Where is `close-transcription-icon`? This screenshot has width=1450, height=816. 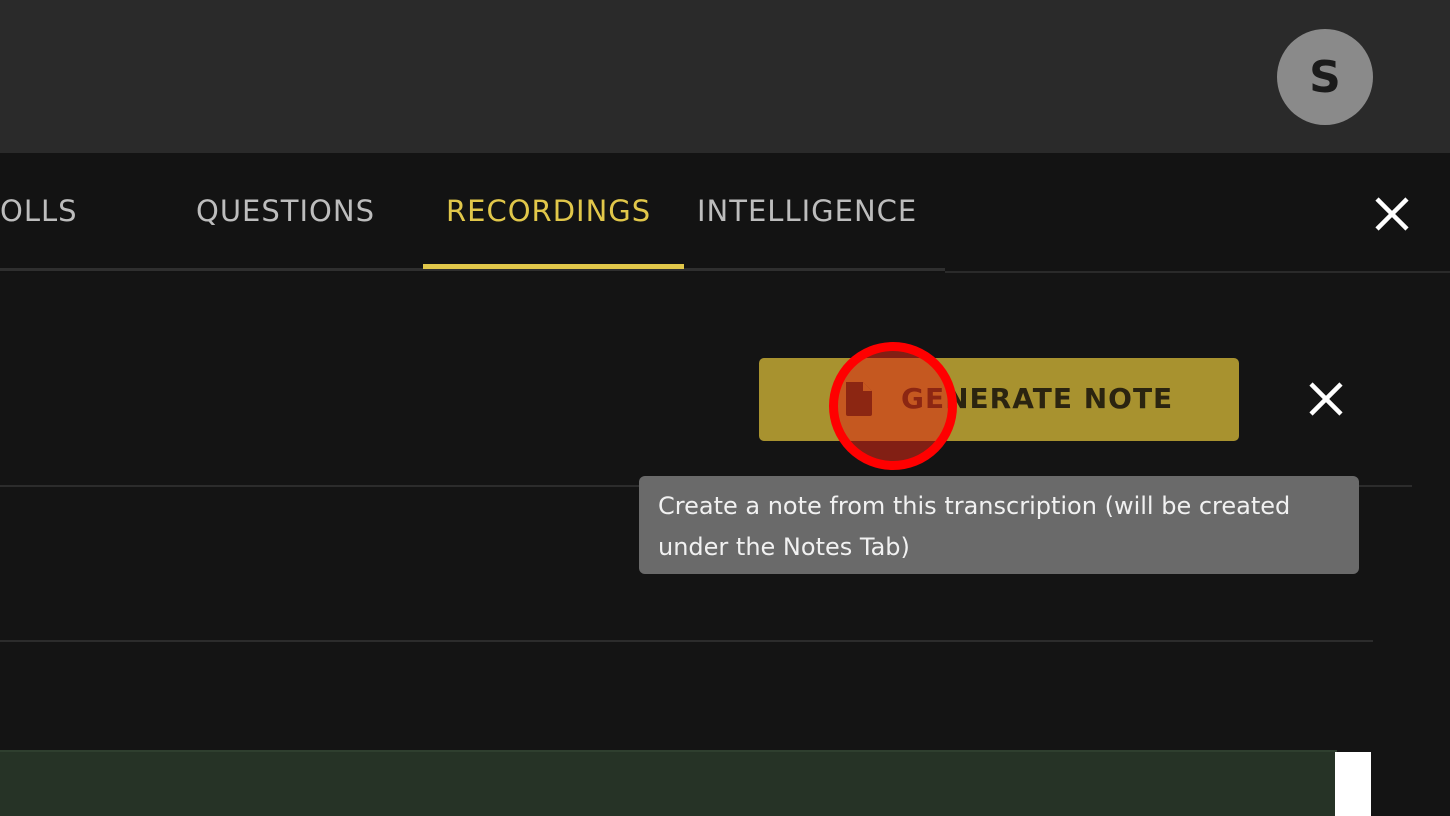 close-transcription-icon is located at coordinates (1326, 399).